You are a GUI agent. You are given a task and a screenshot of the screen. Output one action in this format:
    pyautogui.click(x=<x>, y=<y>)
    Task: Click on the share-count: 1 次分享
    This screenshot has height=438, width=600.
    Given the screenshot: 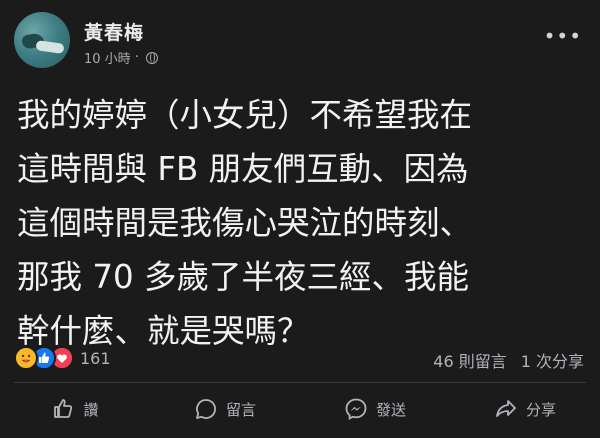 What is the action you would take?
    pyautogui.click(x=552, y=360)
    